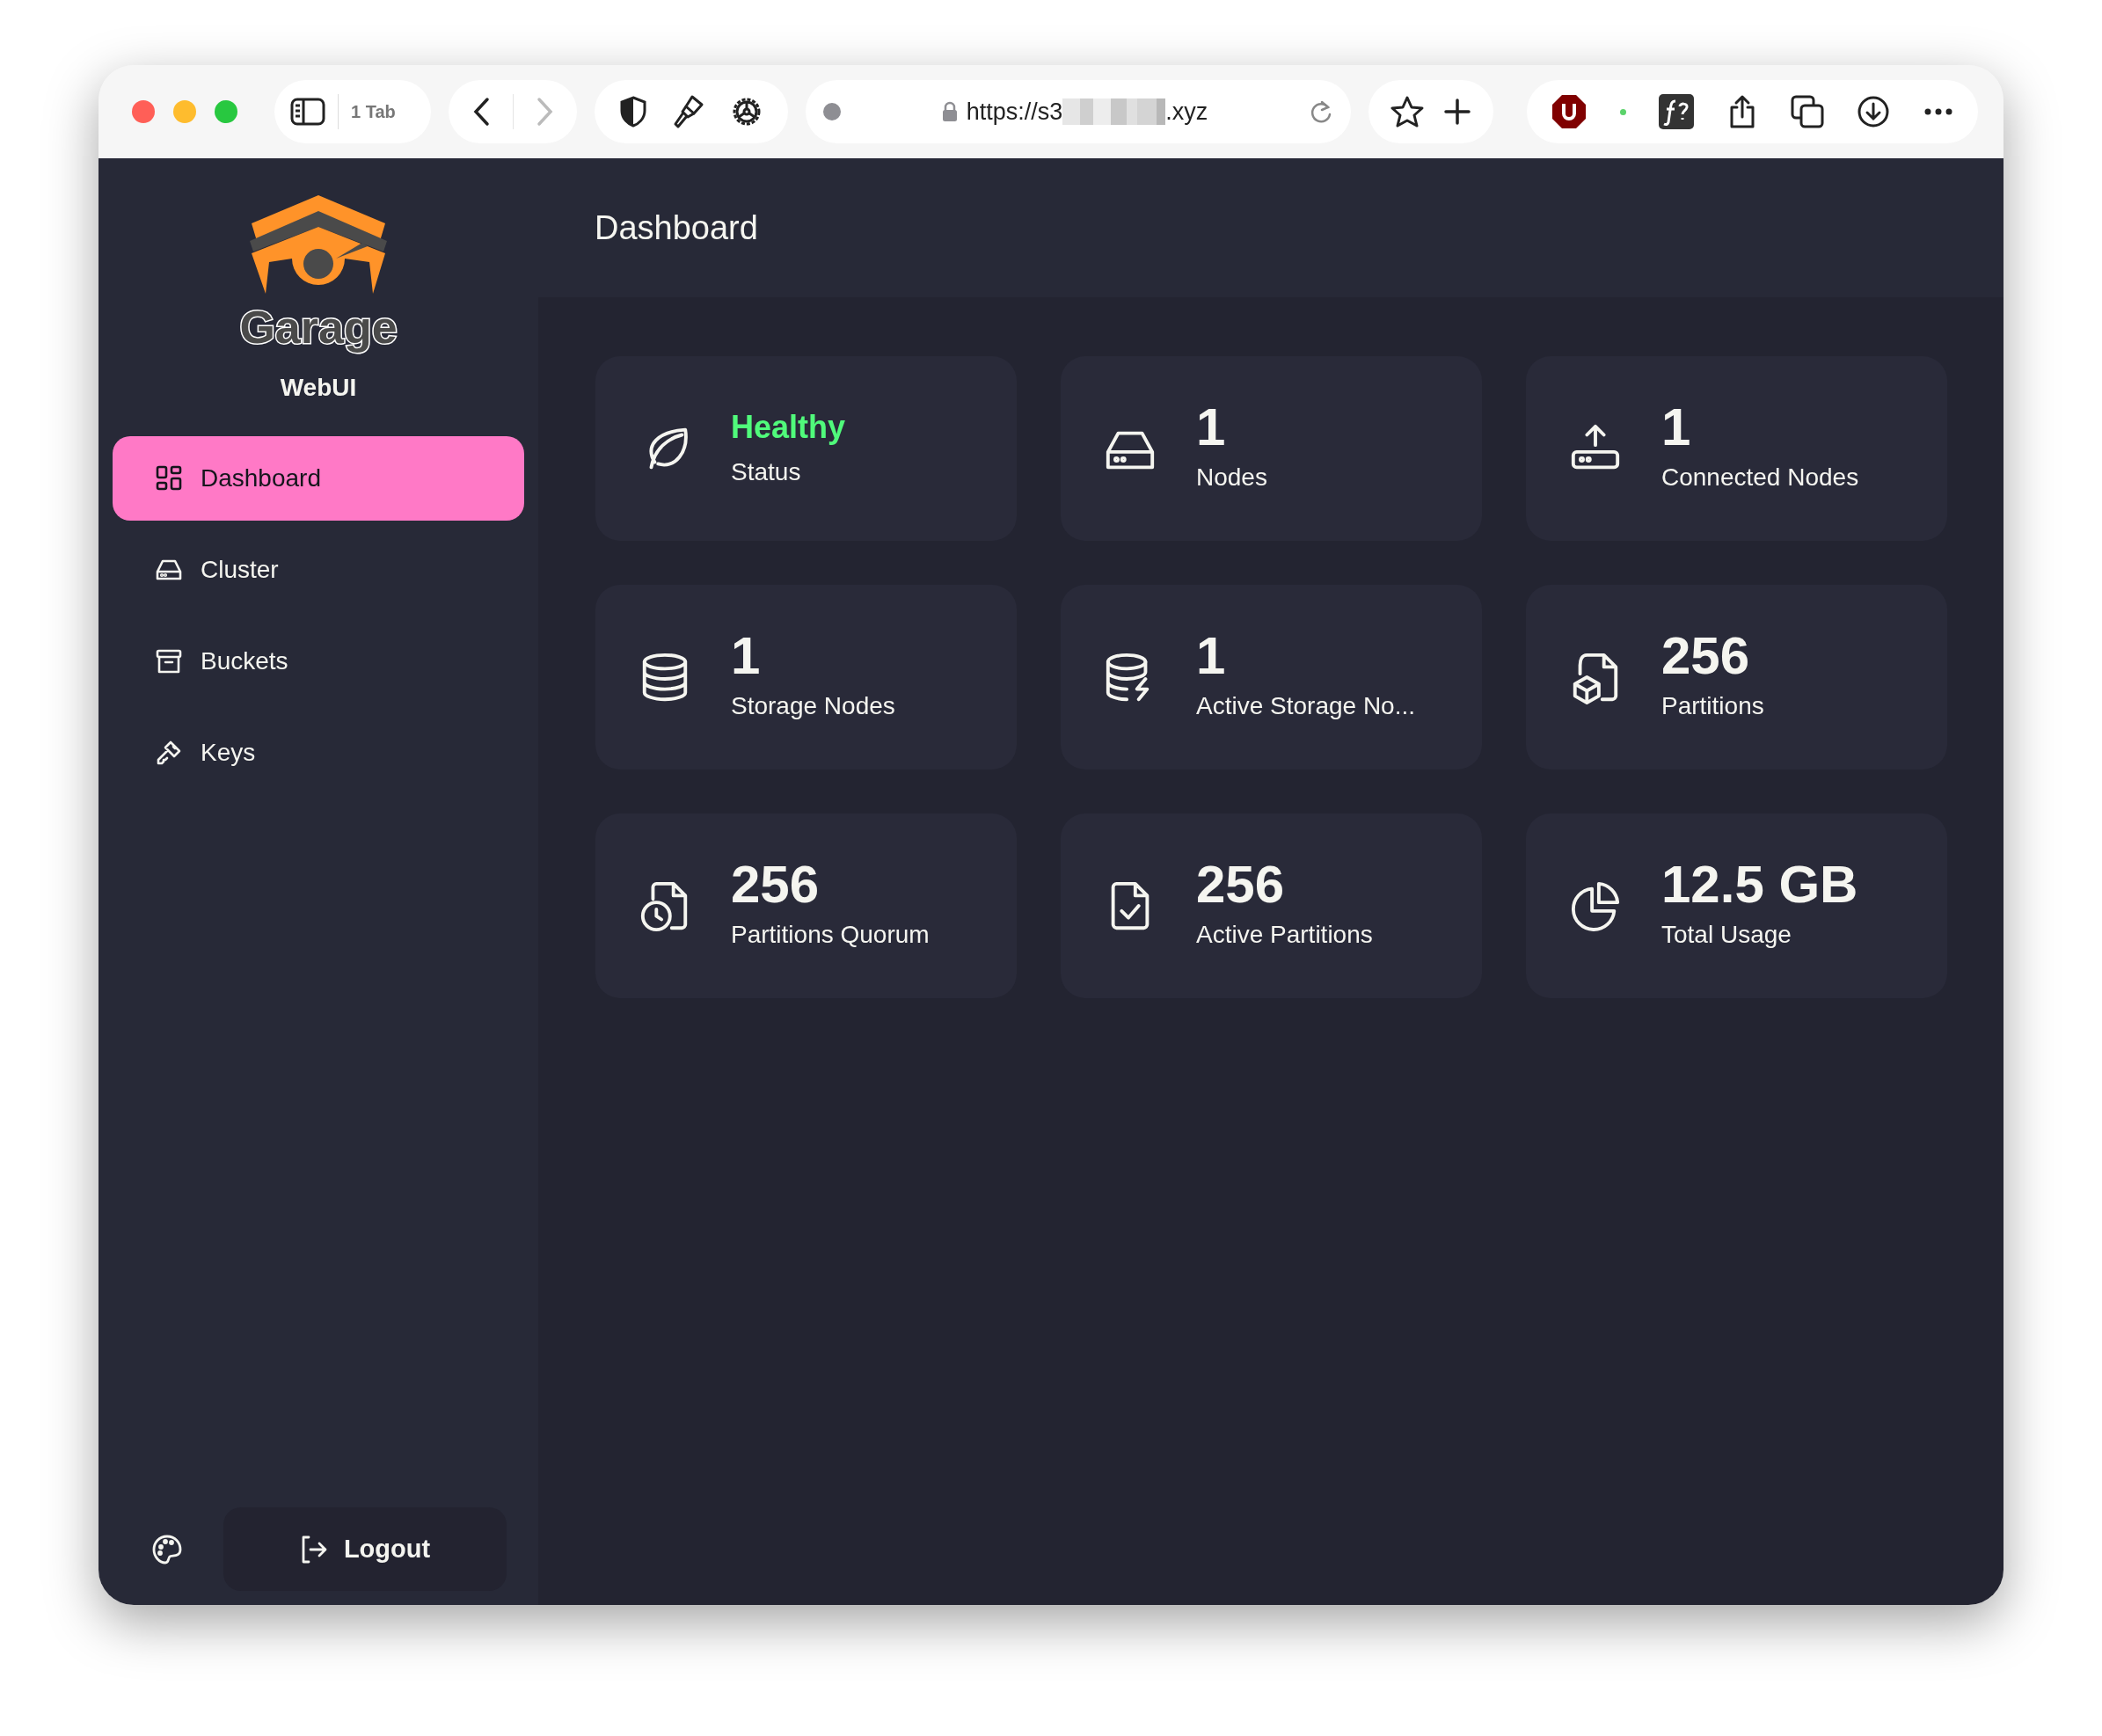  What do you see at coordinates (169, 753) in the screenshot?
I see `key-icon` at bounding box center [169, 753].